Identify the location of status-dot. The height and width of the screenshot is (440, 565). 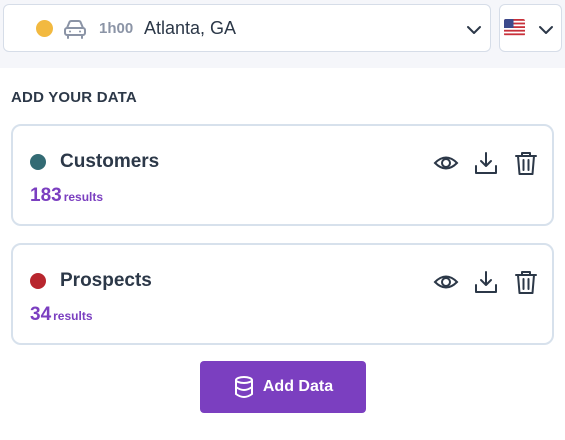
(44, 28).